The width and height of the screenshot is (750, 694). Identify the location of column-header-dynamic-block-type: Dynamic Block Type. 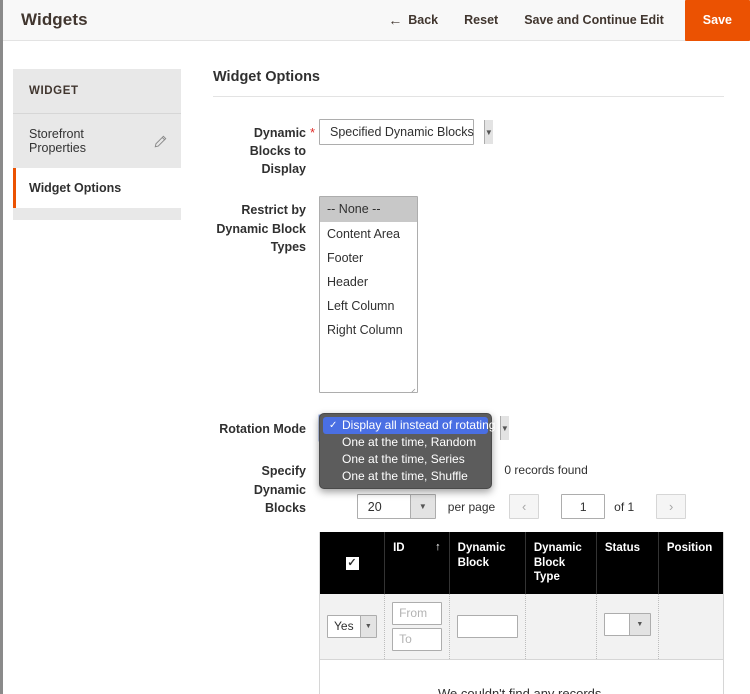
(561, 563).